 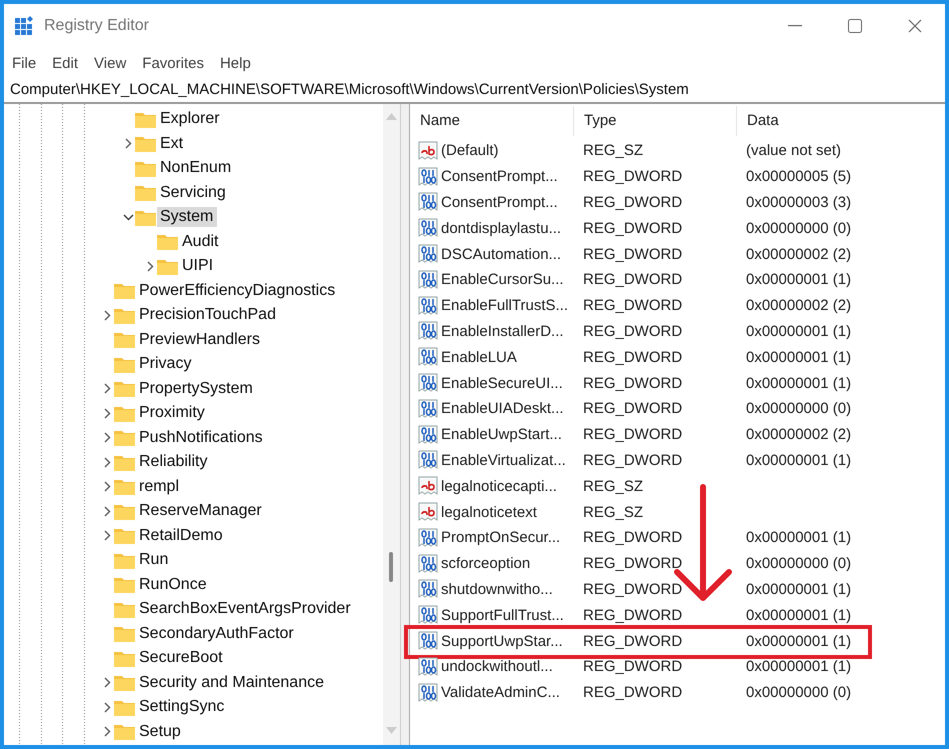 What do you see at coordinates (68, 63) in the screenshot?
I see `menu-item: Edit` at bounding box center [68, 63].